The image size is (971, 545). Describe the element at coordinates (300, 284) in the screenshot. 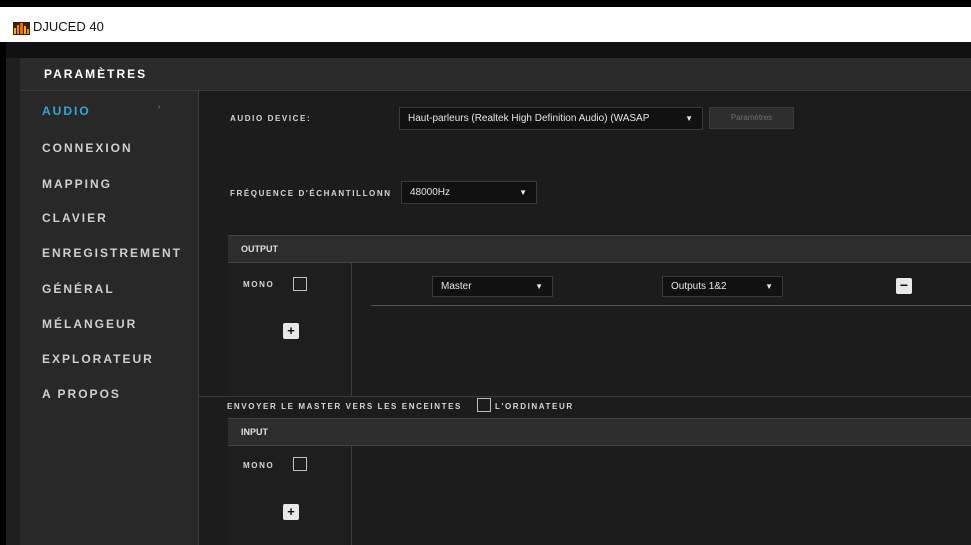

I see `output-mono-checkbox` at that location.